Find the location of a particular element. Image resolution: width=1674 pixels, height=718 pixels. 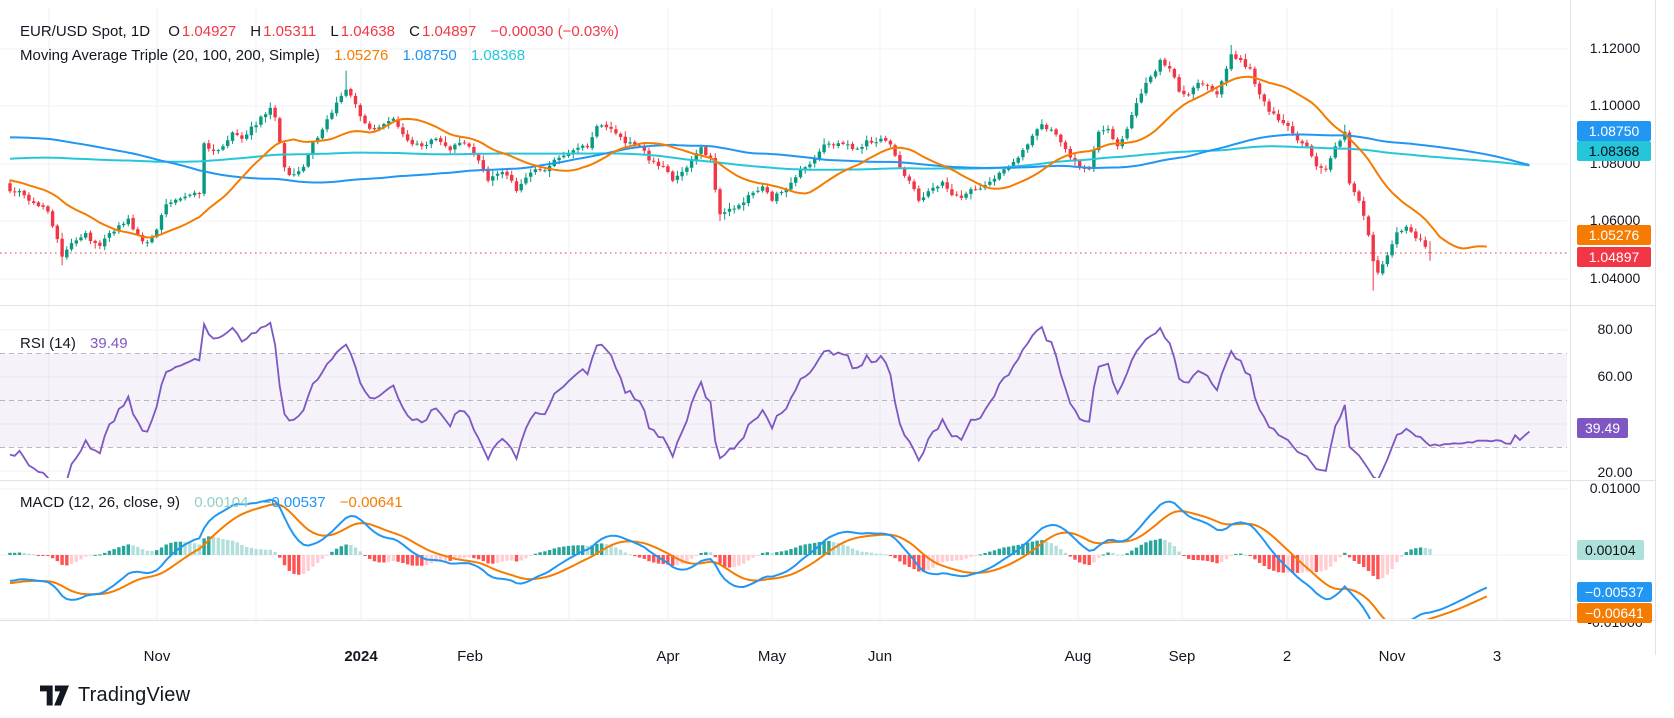

change-value: −0.00030 (−0.03%) is located at coordinates (554, 31).